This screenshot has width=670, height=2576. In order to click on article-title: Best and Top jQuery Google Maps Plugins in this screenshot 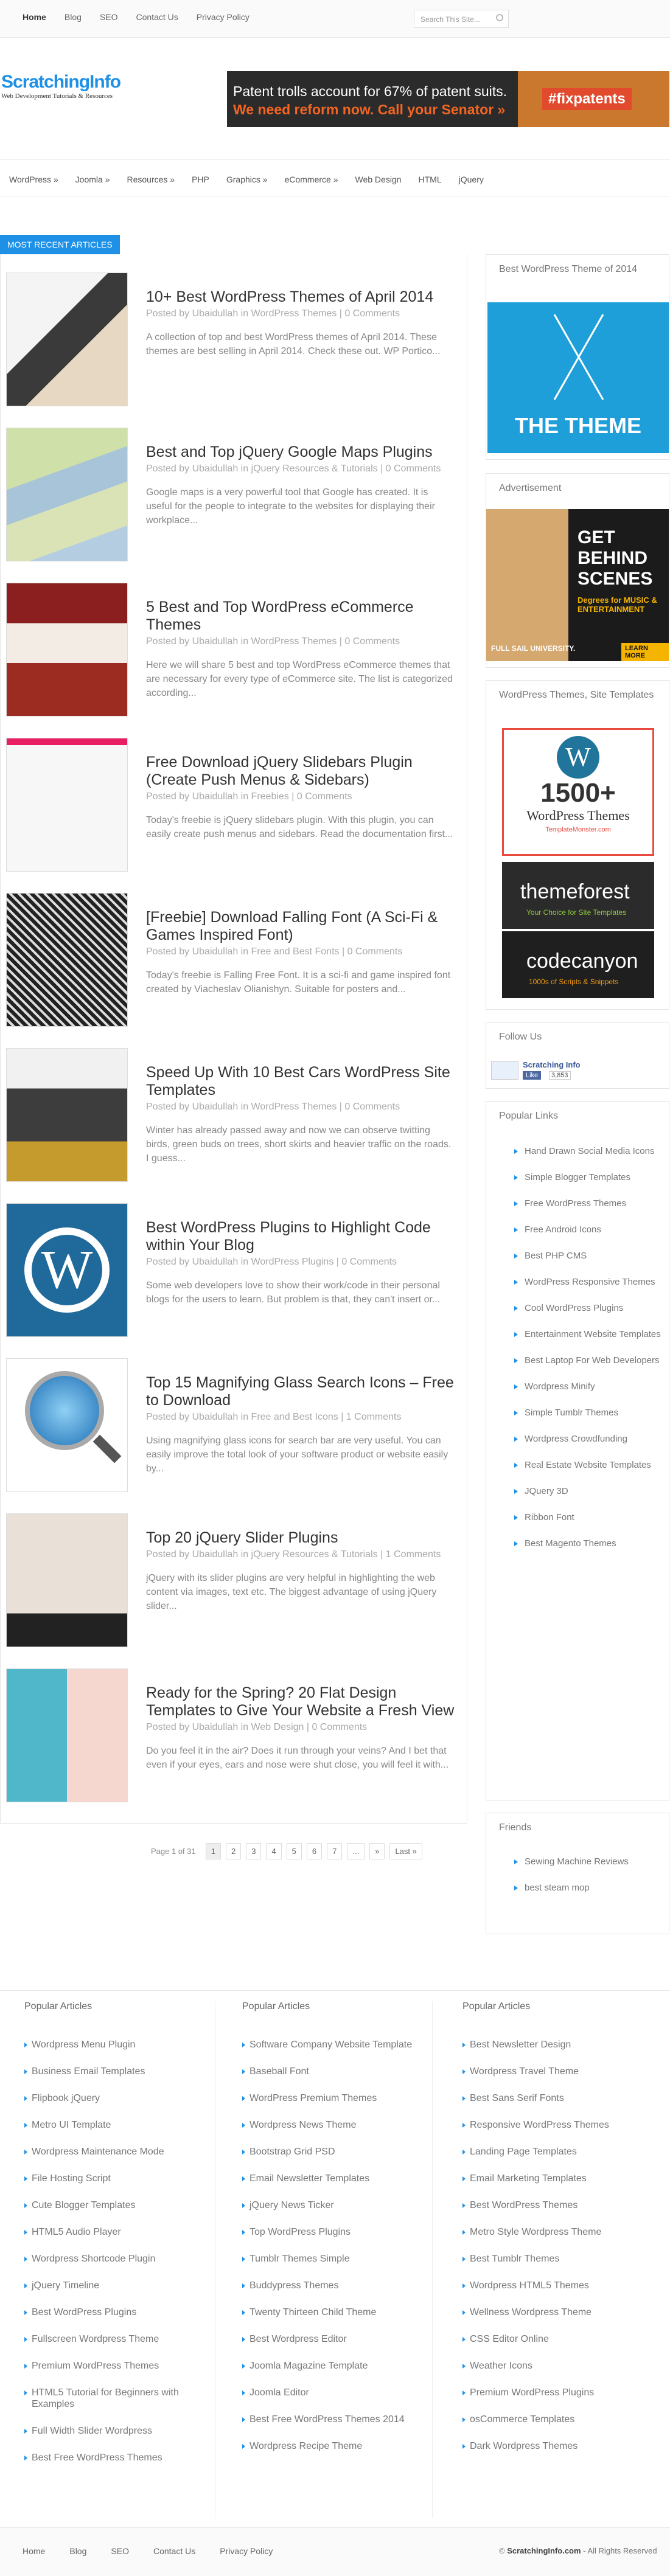, I will do `click(301, 452)`.